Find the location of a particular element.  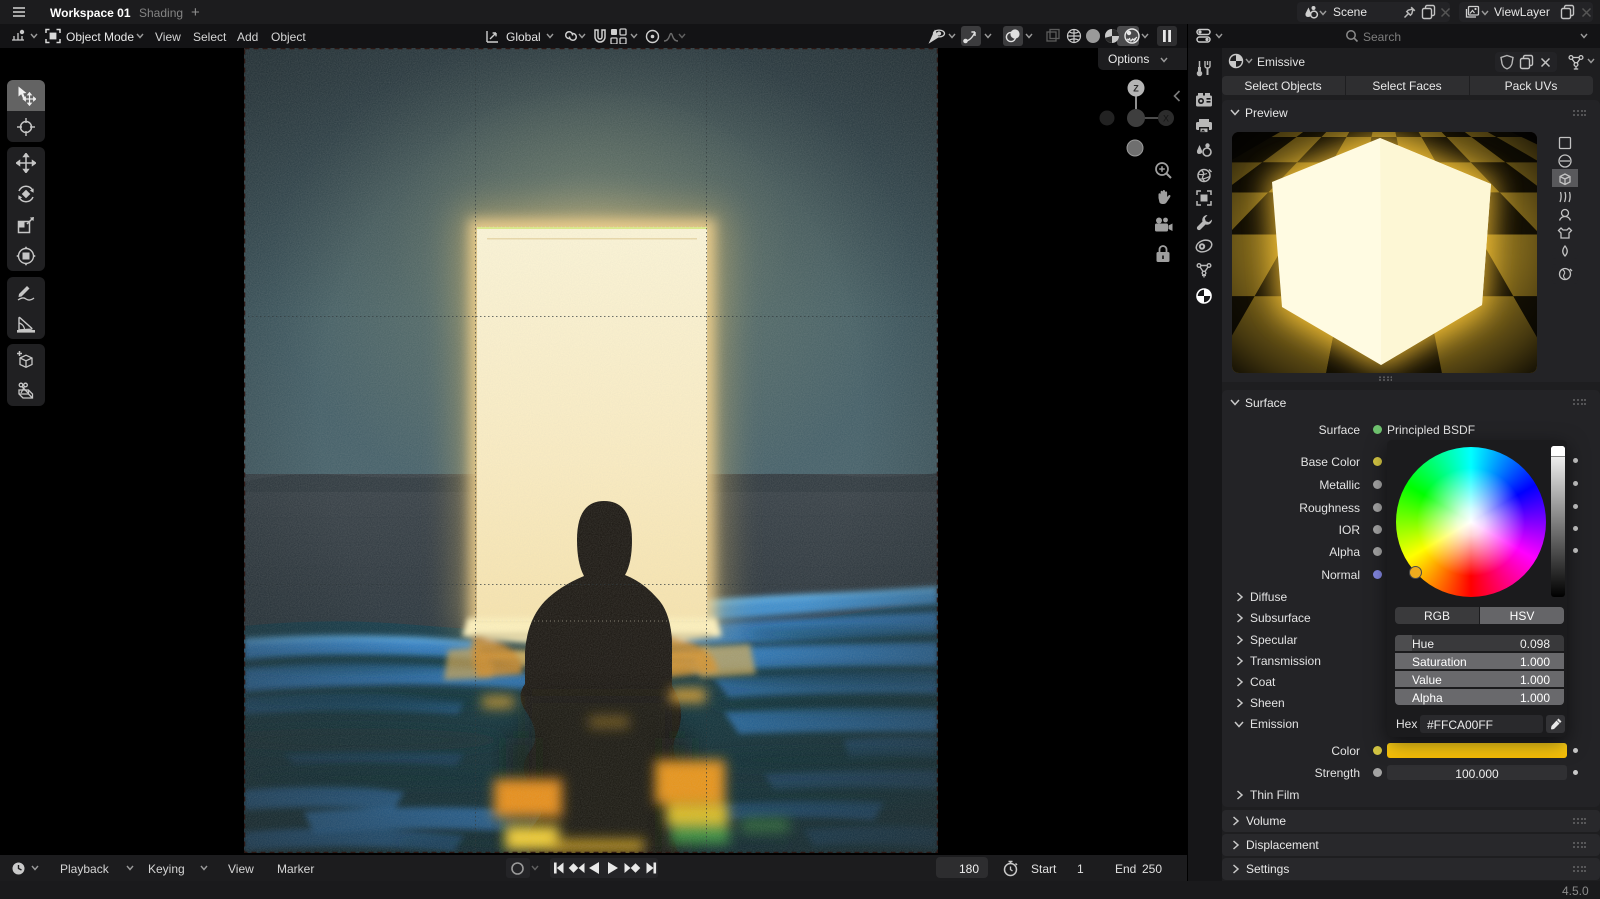

svg-text: X is located at coordinates (1166, 119).